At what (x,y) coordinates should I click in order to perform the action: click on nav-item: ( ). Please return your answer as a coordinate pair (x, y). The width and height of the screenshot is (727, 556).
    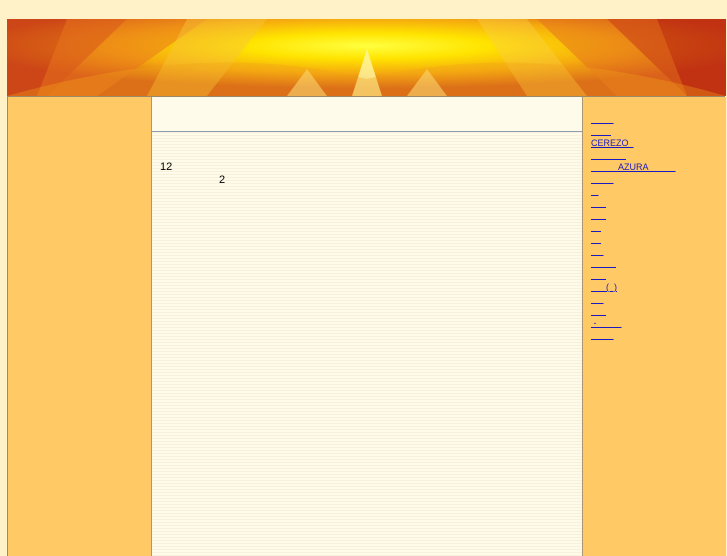
    Looking at the image, I should click on (658, 287).